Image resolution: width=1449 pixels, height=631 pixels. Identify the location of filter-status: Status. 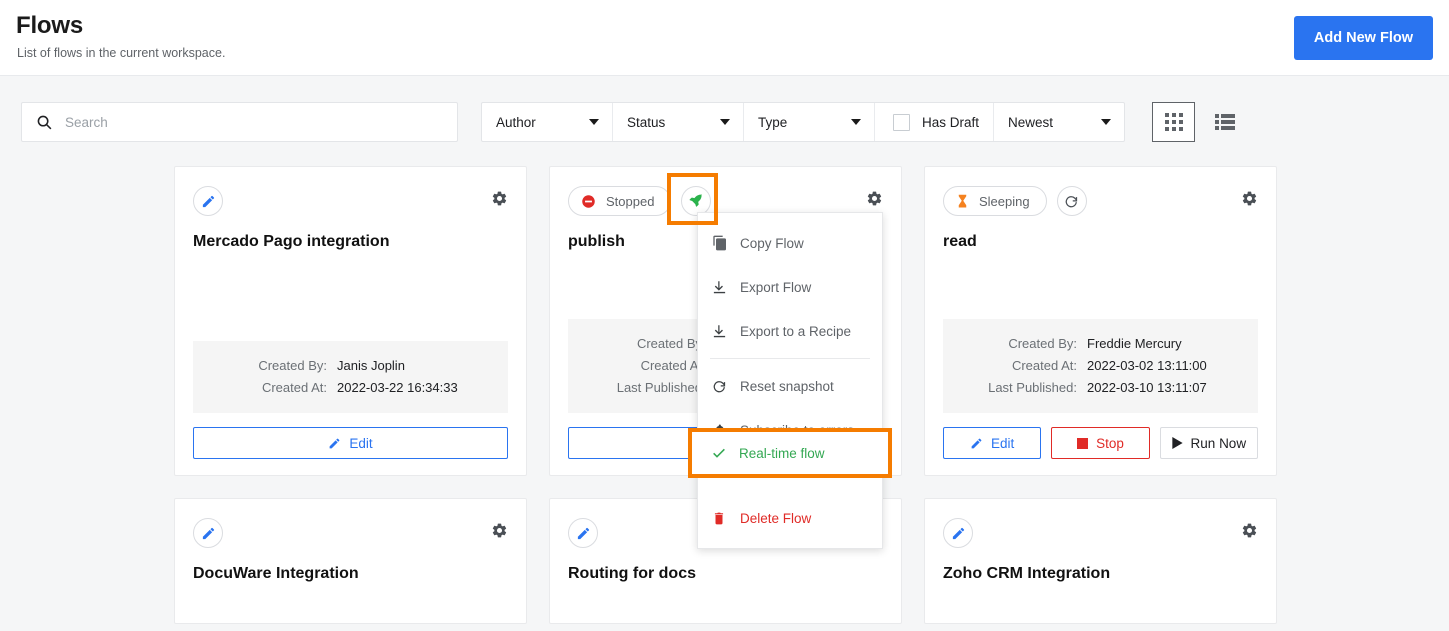
(678, 122).